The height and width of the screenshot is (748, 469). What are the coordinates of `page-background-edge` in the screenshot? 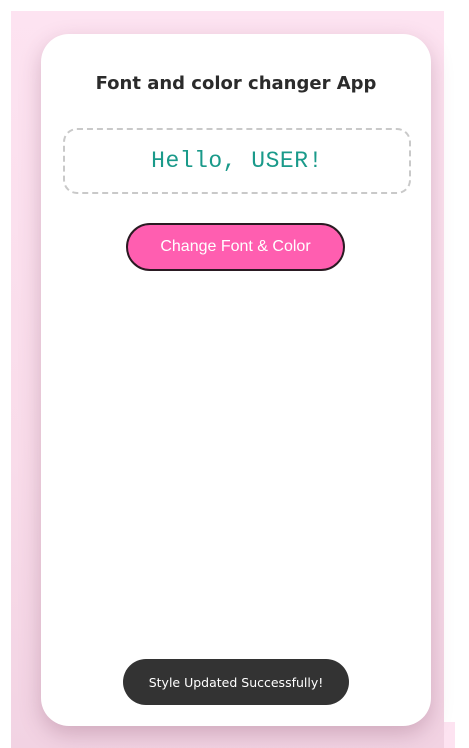 It's located at (449, 735).